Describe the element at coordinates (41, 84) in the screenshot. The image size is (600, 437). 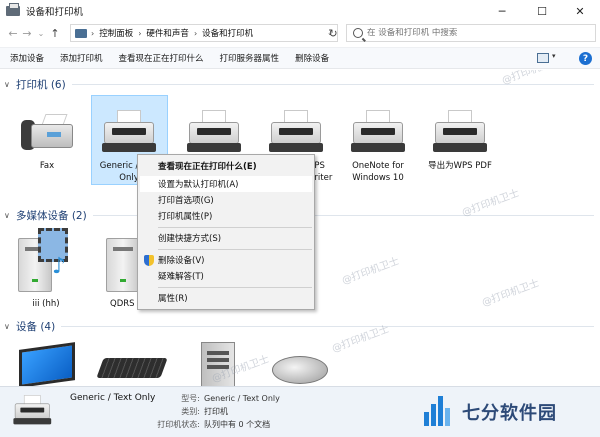
I see `printers-group-label: 打印机 (6)` at that location.